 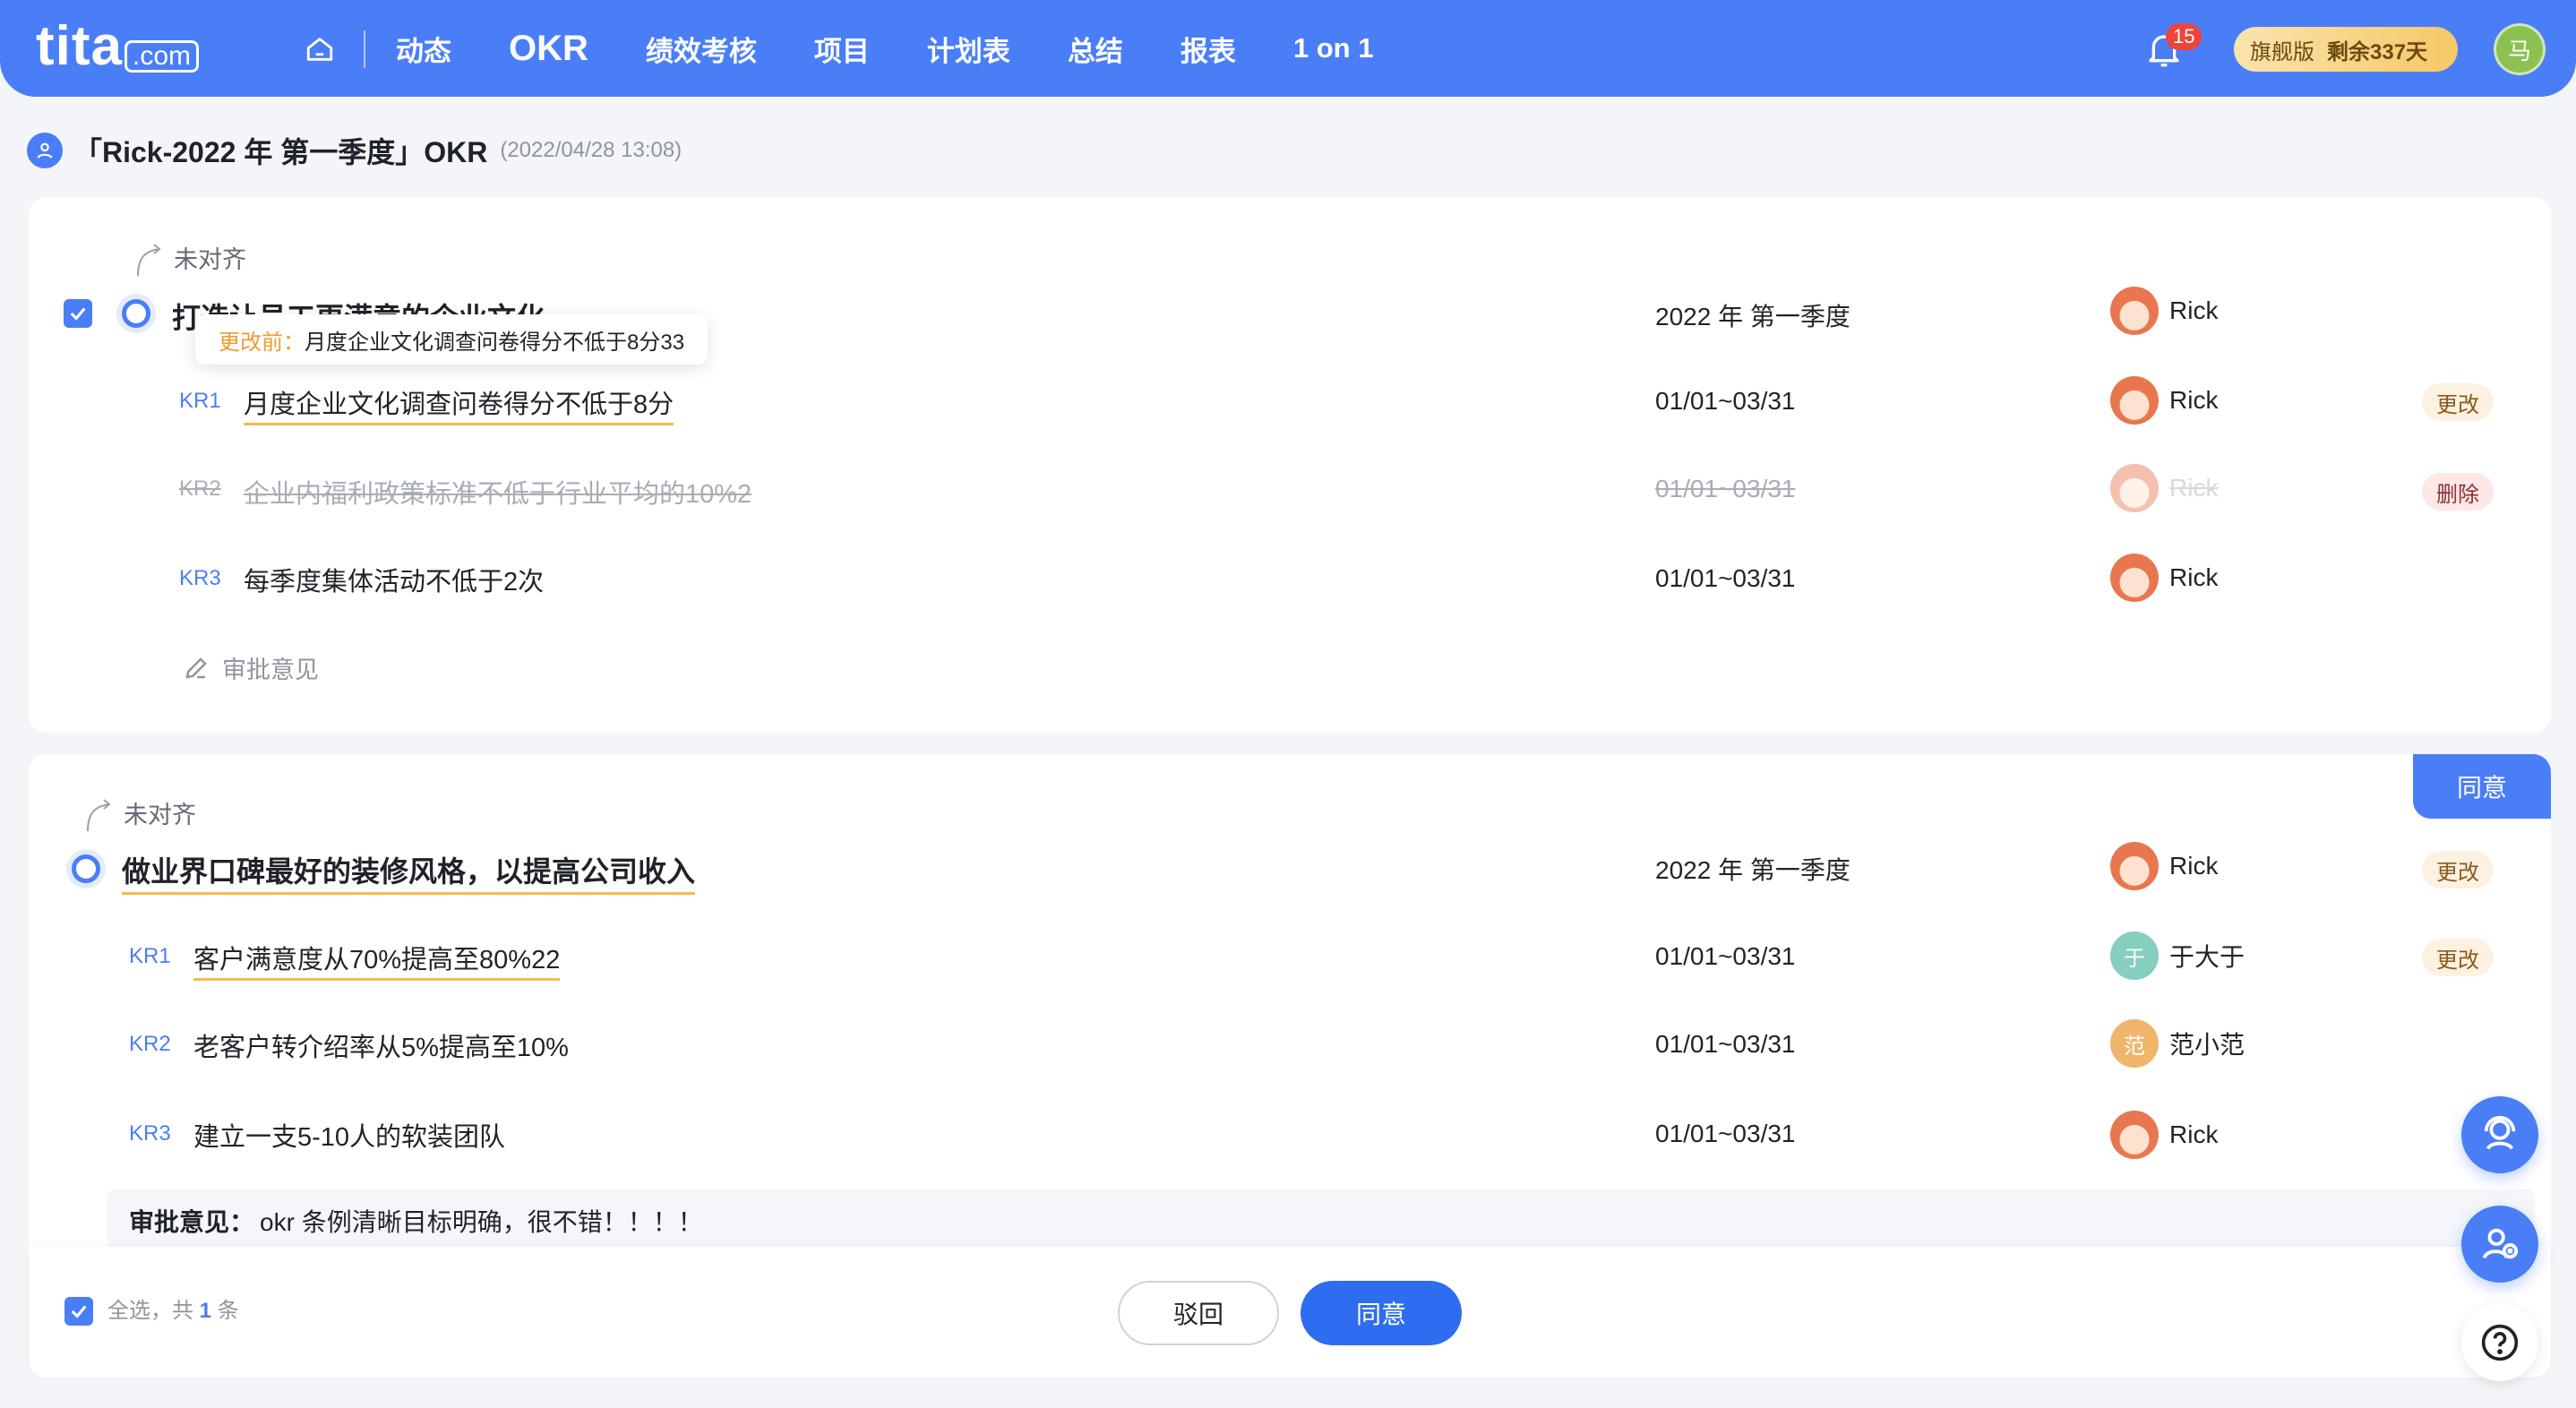 I want to click on tita-logo: tita .com, so click(x=118, y=46).